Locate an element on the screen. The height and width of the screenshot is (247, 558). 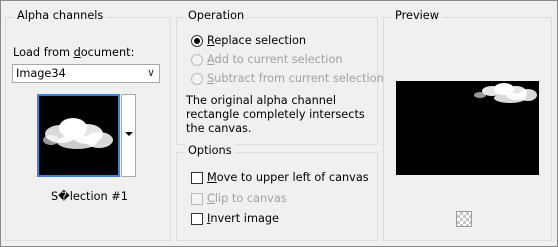
load-from-document-label: Load from document: is located at coordinates (74, 52).